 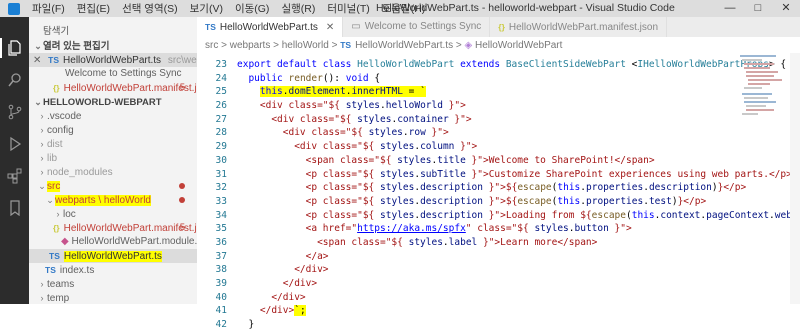 I want to click on open-editor-item: Welcome to Settings Sync, so click(x=113, y=74).